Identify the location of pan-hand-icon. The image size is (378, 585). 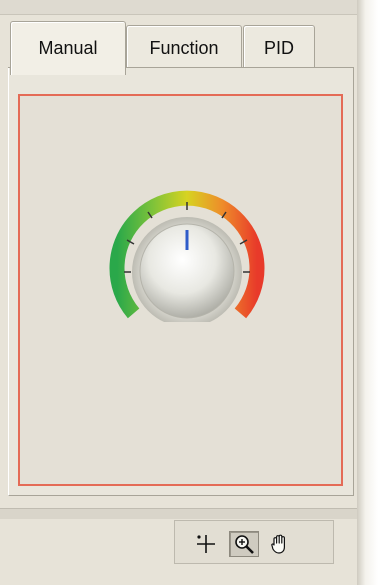
(278, 544).